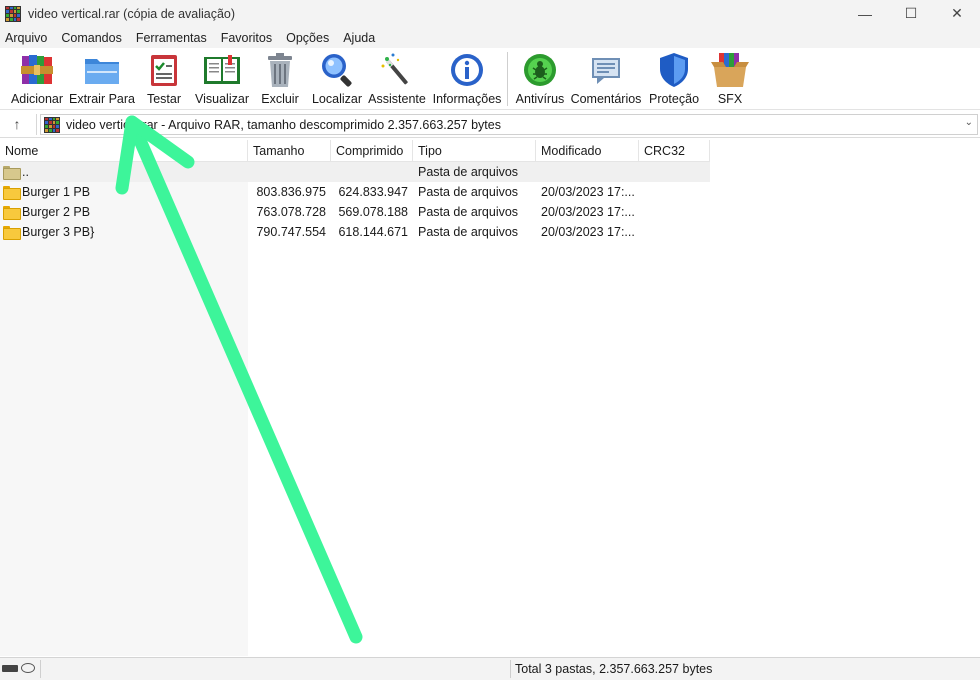 The height and width of the screenshot is (680, 980). Describe the element at coordinates (337, 99) in the screenshot. I see `find-label: Localizar` at that location.